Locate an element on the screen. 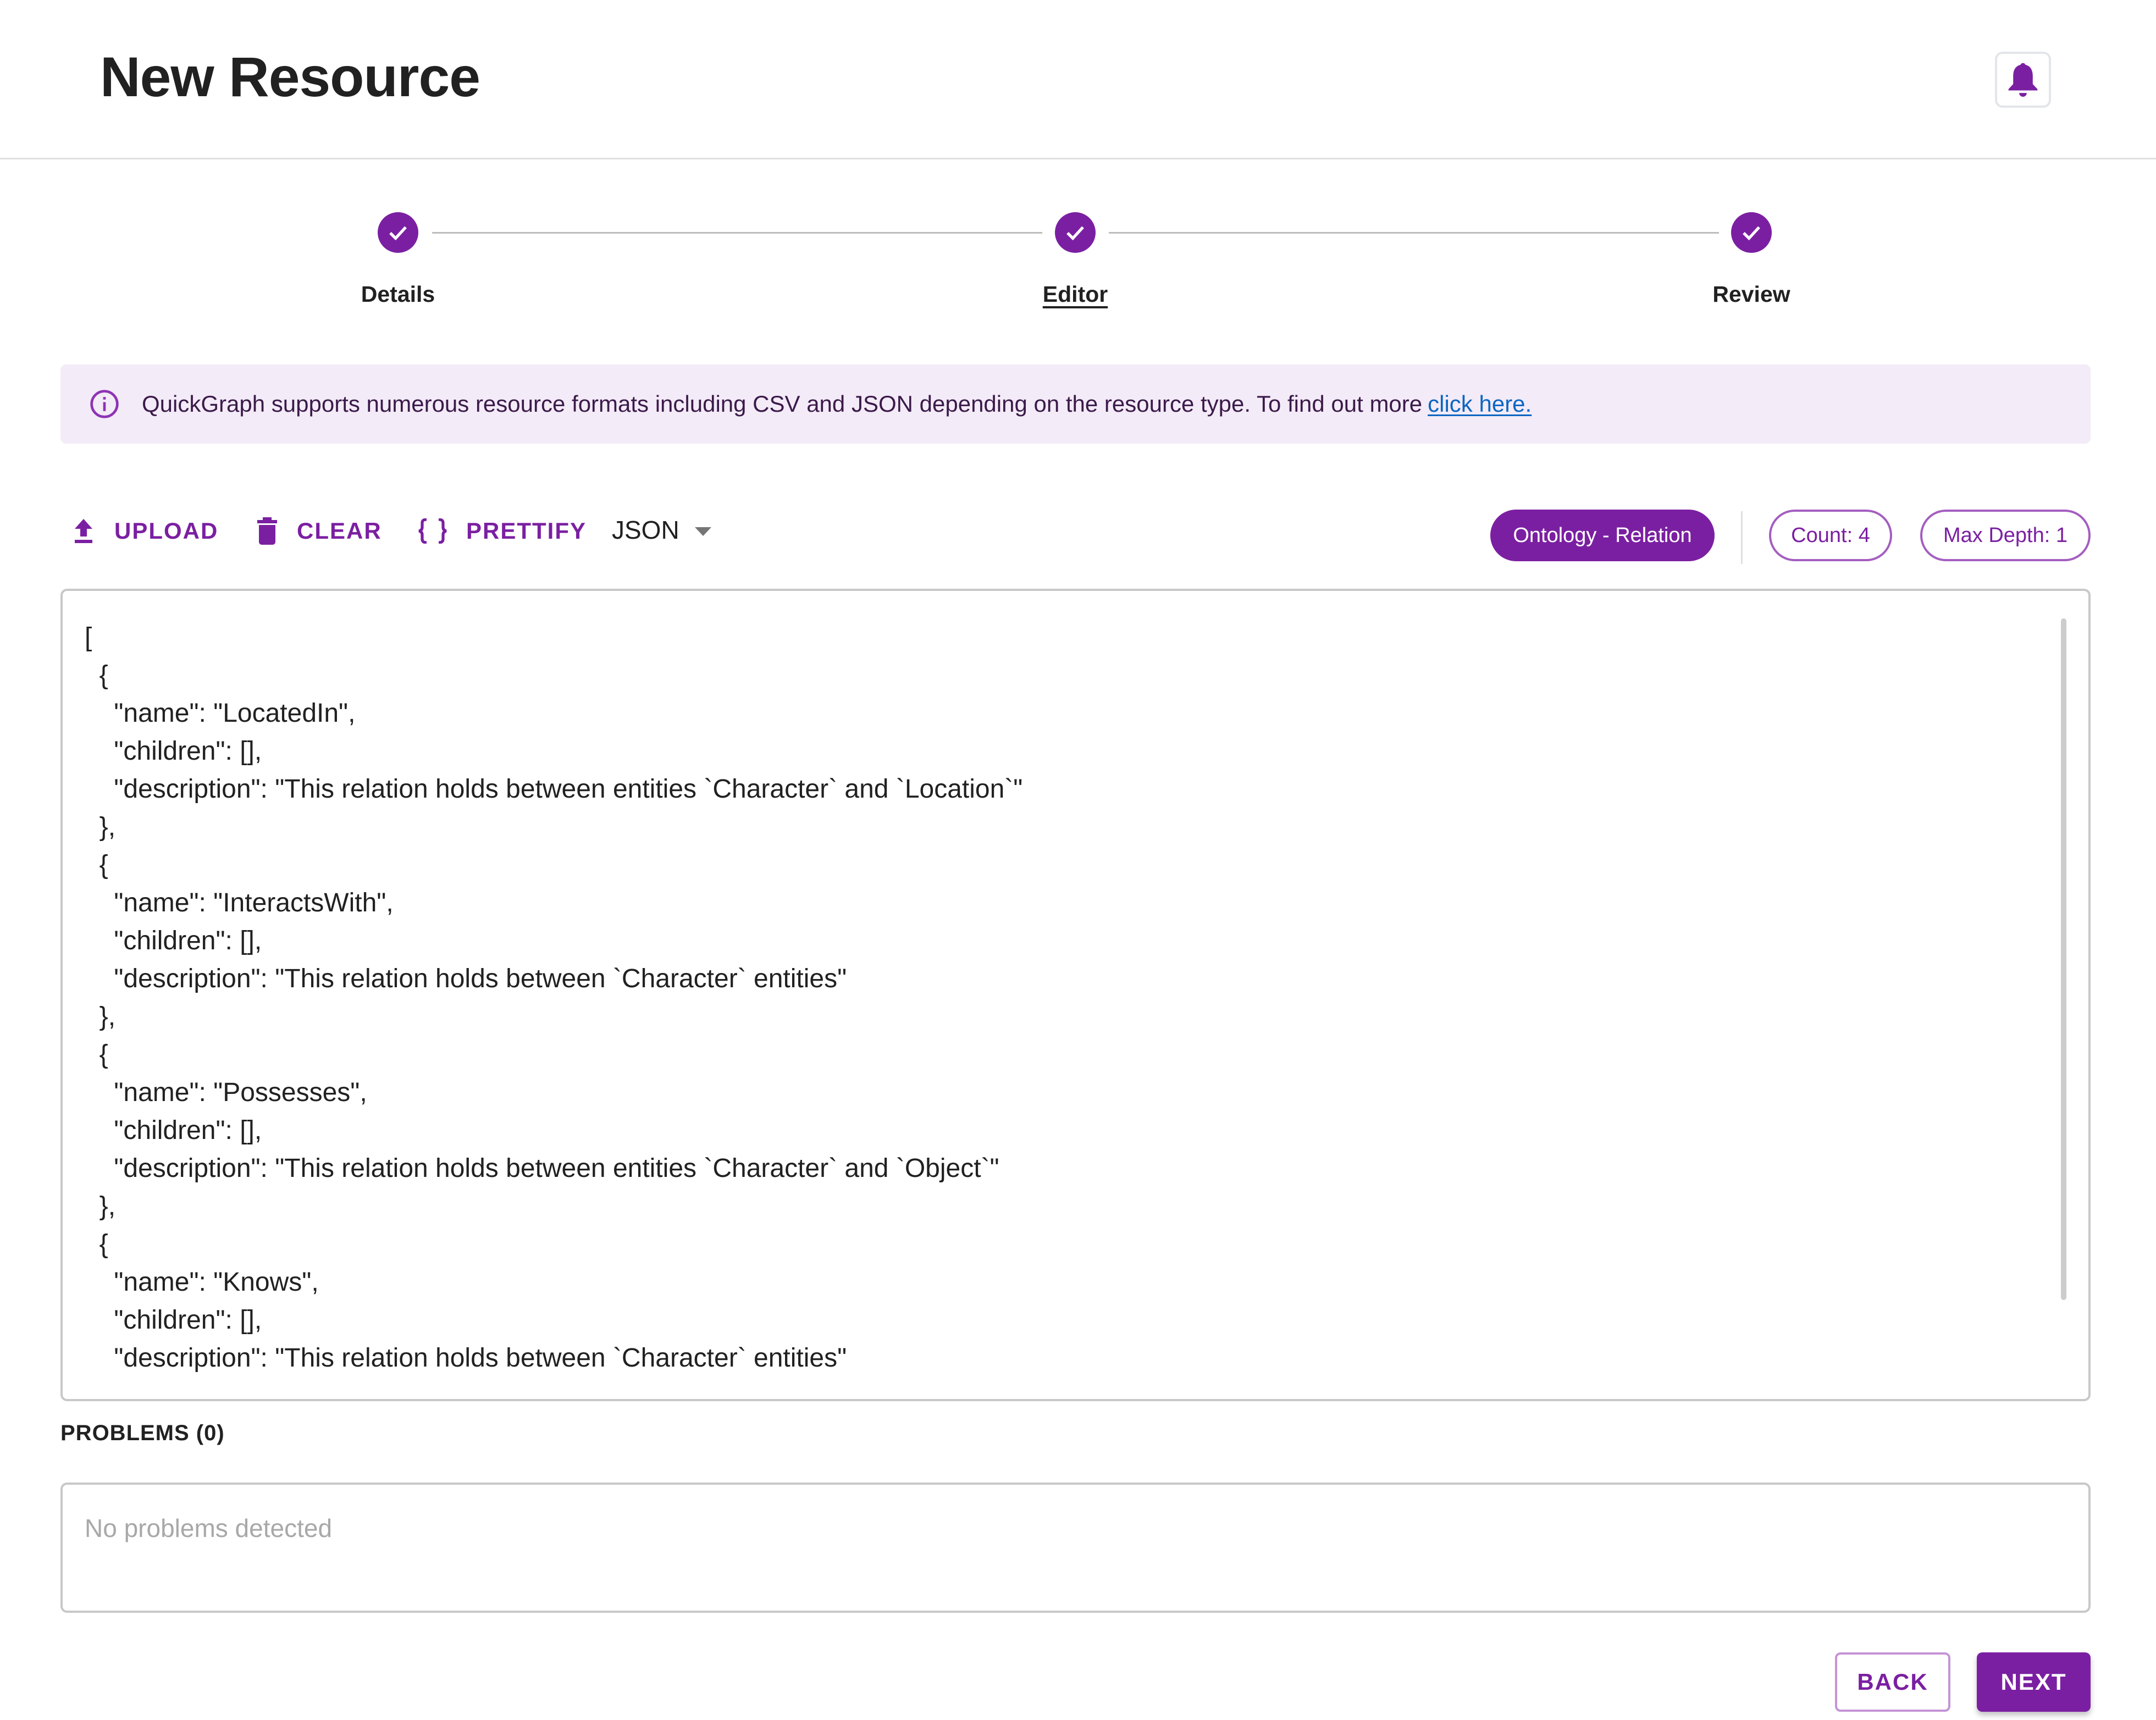 The height and width of the screenshot is (1720, 2156). problems-panel: No problems detected is located at coordinates (1075, 1548).